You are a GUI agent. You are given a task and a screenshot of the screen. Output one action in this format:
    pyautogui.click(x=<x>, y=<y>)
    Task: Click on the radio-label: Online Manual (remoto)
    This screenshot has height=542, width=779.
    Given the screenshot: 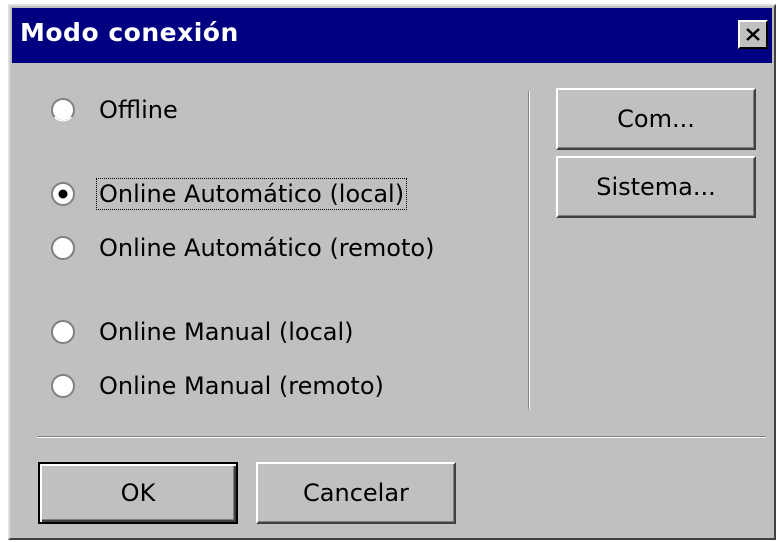 What is the action you would take?
    pyautogui.click(x=241, y=386)
    